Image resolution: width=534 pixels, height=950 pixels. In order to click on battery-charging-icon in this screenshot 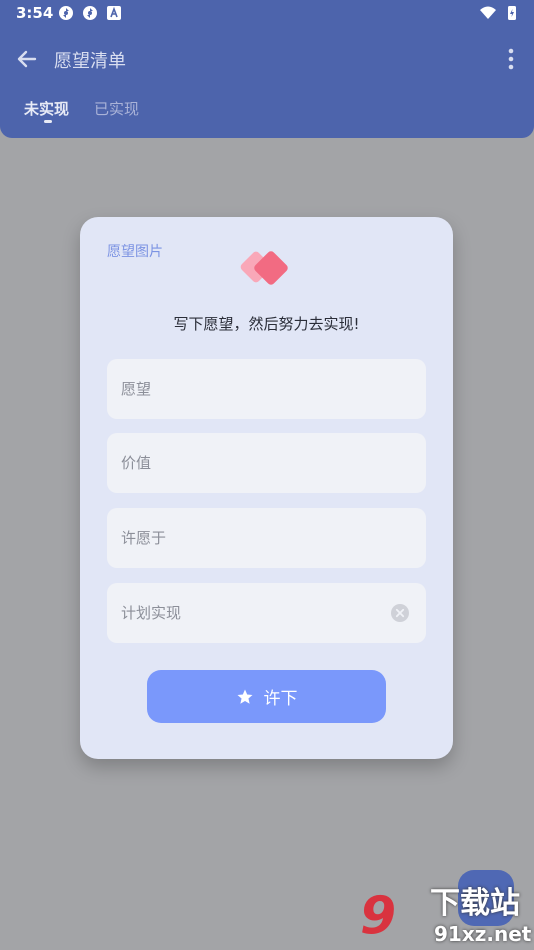, I will do `click(512, 13)`.